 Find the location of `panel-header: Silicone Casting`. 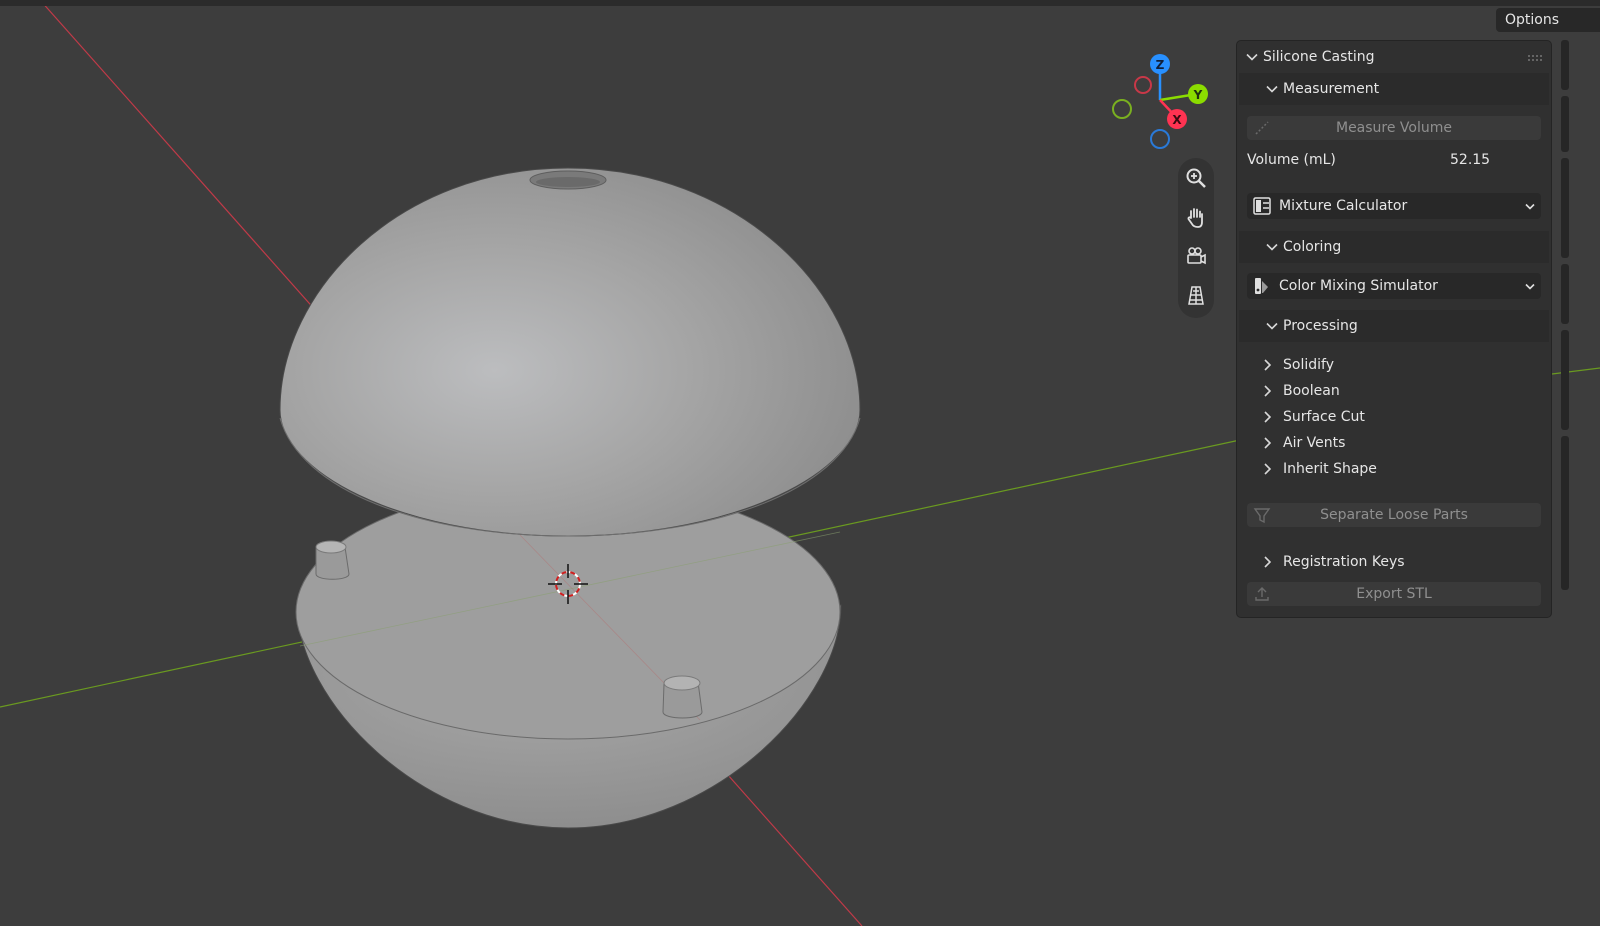

panel-header: Silicone Casting is located at coordinates (1394, 57).